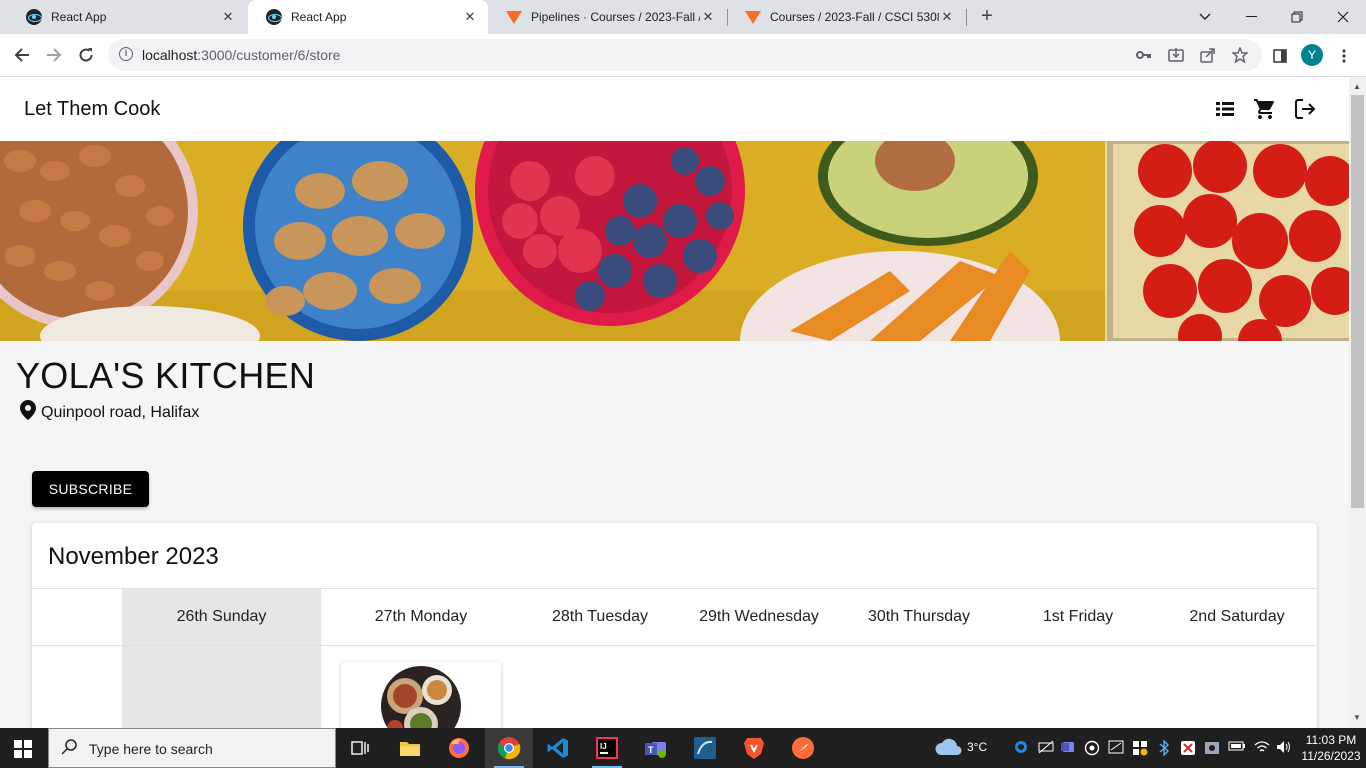 This screenshot has height=768, width=1366. Describe the element at coordinates (759, 617) in the screenshot. I see `day-header: 29th Wednesday` at that location.